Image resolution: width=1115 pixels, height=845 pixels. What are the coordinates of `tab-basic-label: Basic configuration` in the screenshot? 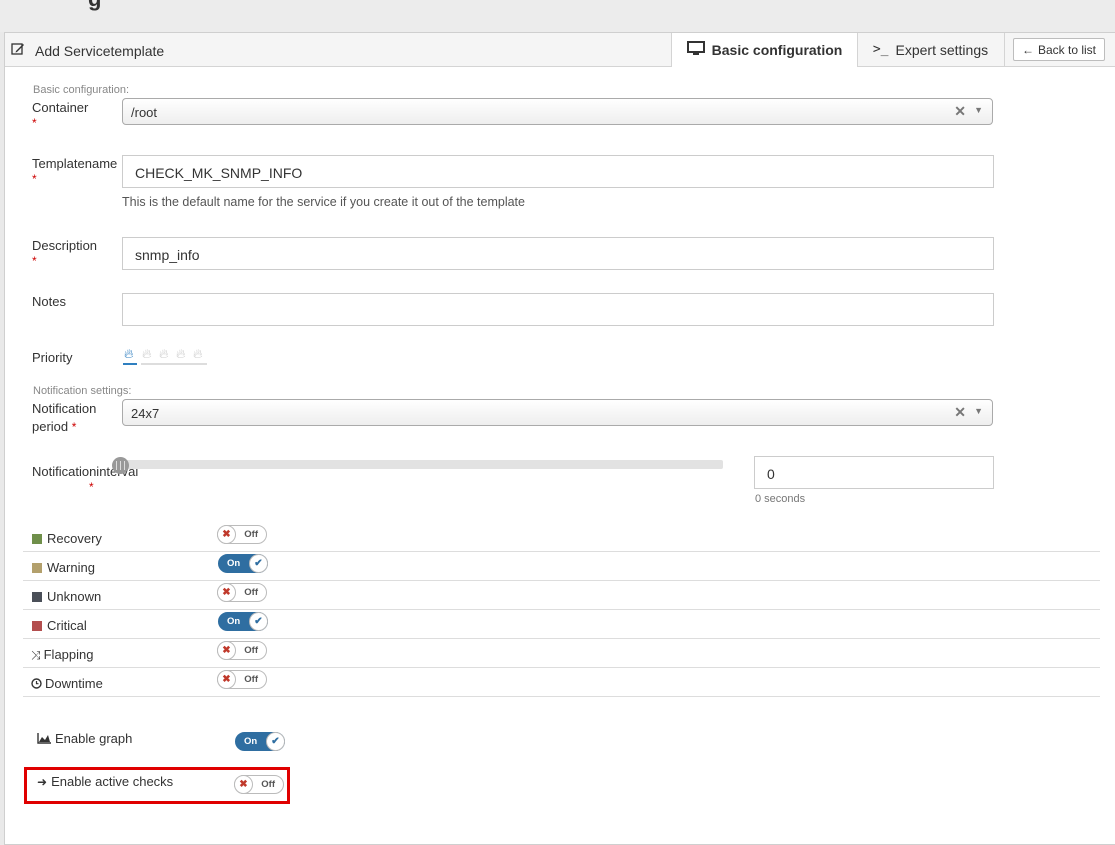 It's located at (777, 50).